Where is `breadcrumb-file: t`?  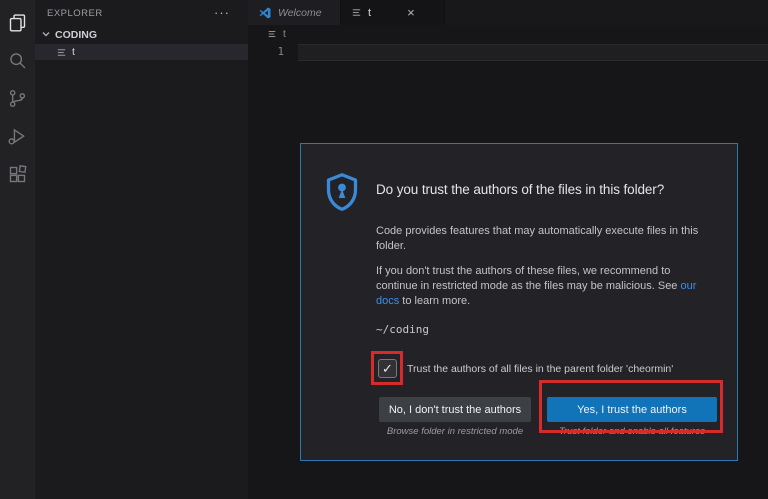
breadcrumb-file: t is located at coordinates (284, 34).